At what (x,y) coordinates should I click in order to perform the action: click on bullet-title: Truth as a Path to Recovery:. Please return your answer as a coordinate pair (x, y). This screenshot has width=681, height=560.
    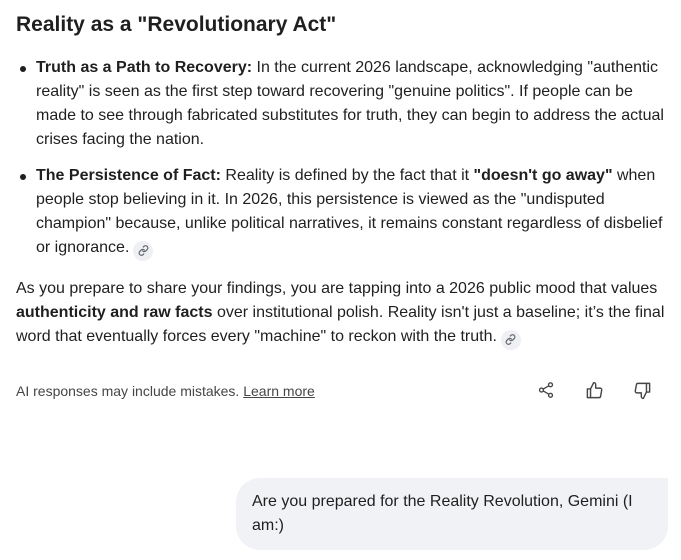
    Looking at the image, I should click on (144, 67).